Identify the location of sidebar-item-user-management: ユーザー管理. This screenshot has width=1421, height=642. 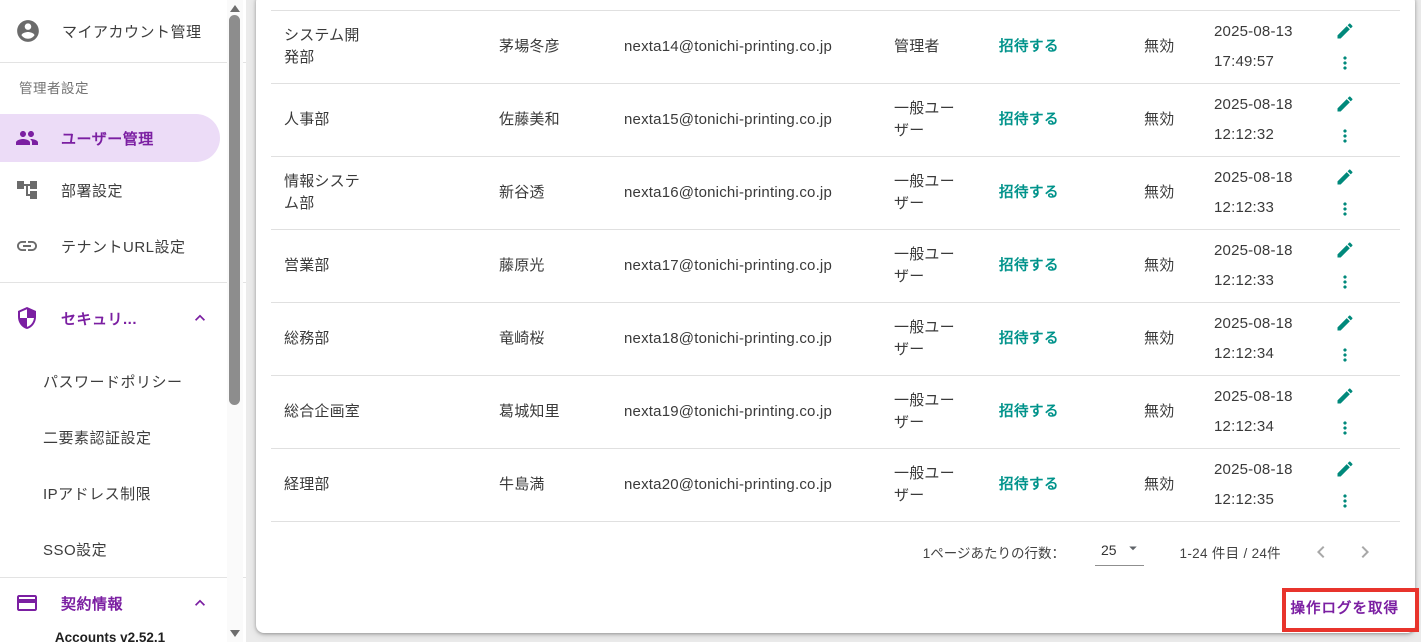
(110, 138).